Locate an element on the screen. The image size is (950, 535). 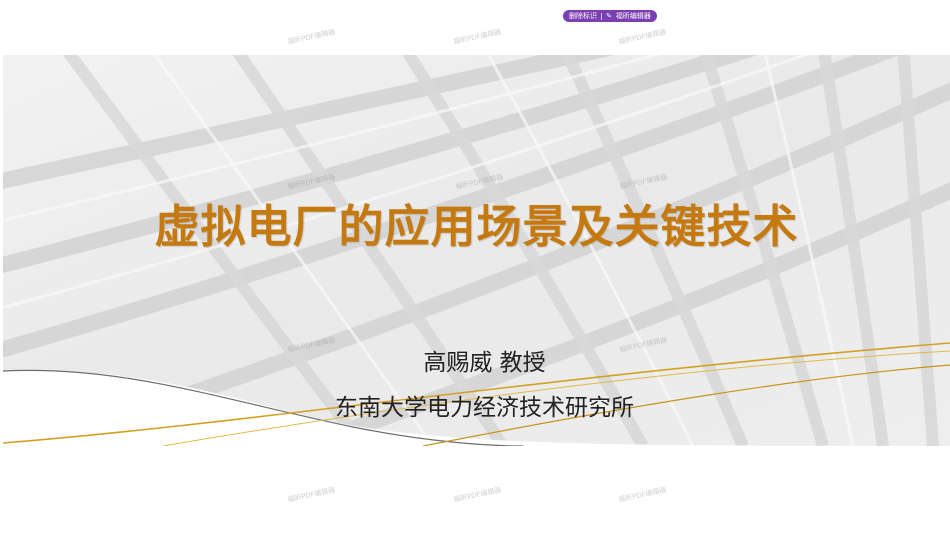
slide-title: 虚拟电厂的应用场景及关键技术 is located at coordinates (476, 226).